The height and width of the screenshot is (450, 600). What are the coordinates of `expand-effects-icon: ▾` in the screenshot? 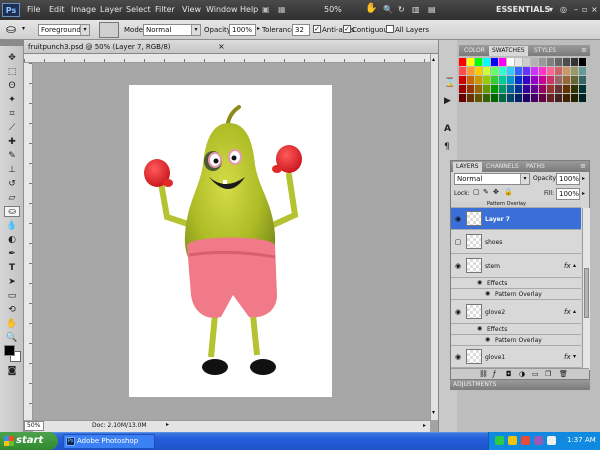 It's located at (574, 356).